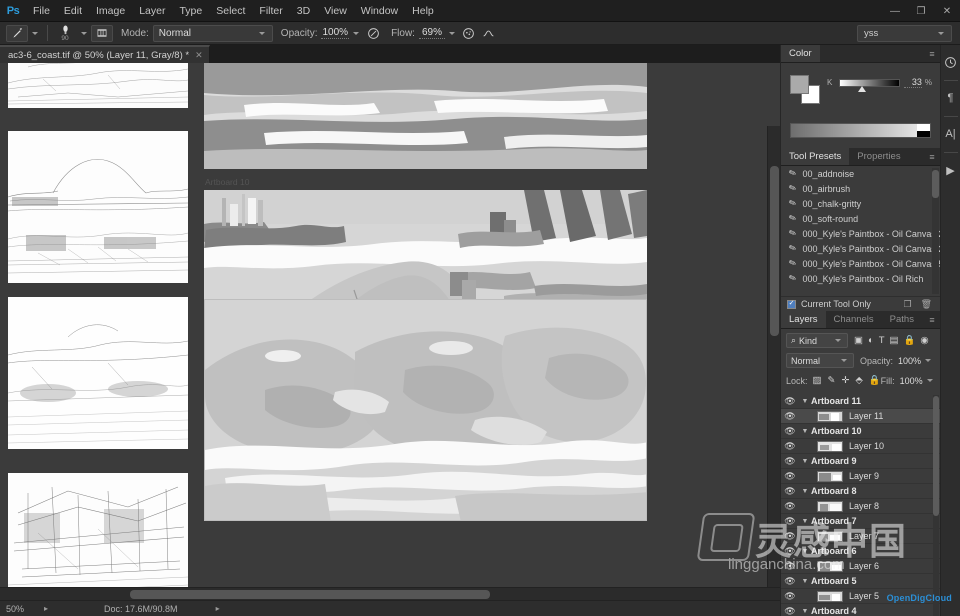 The image size is (960, 616). What do you see at coordinates (469, 33) in the screenshot?
I see `airbrush-icon` at bounding box center [469, 33].